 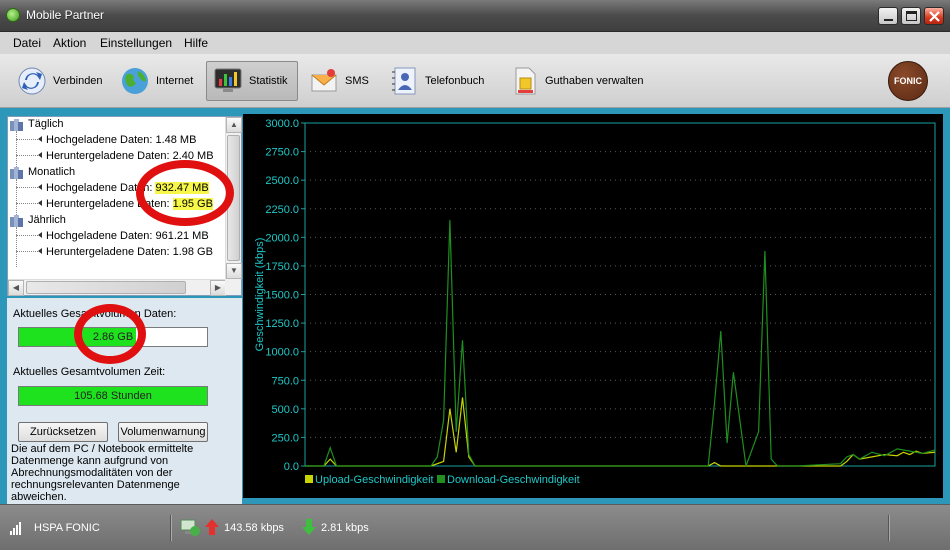 I want to click on menu-datei: Datei, so click(x=27, y=43).